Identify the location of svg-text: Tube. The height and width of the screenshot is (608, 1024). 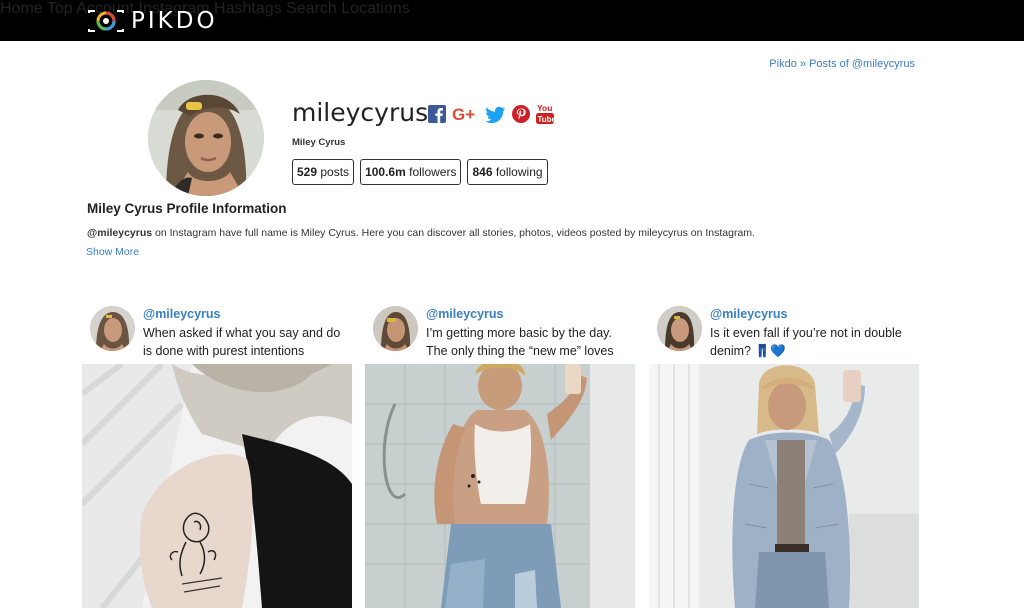
(546, 119).